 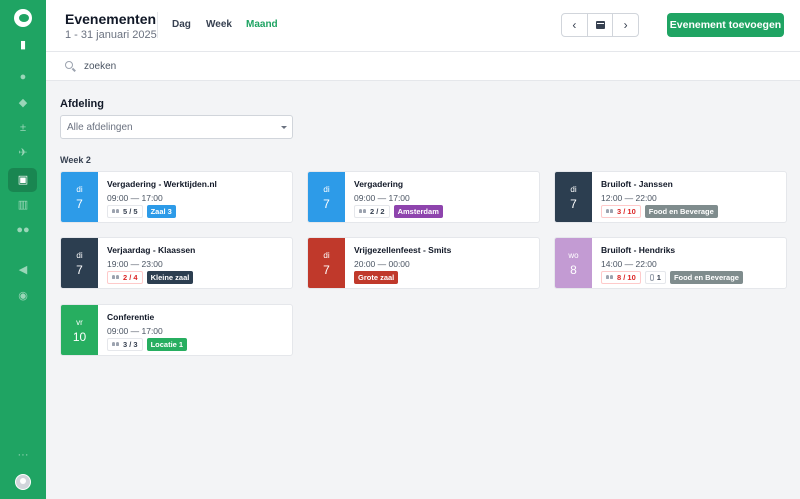 I want to click on department-select-value: Alle afdelingen, so click(x=100, y=127).